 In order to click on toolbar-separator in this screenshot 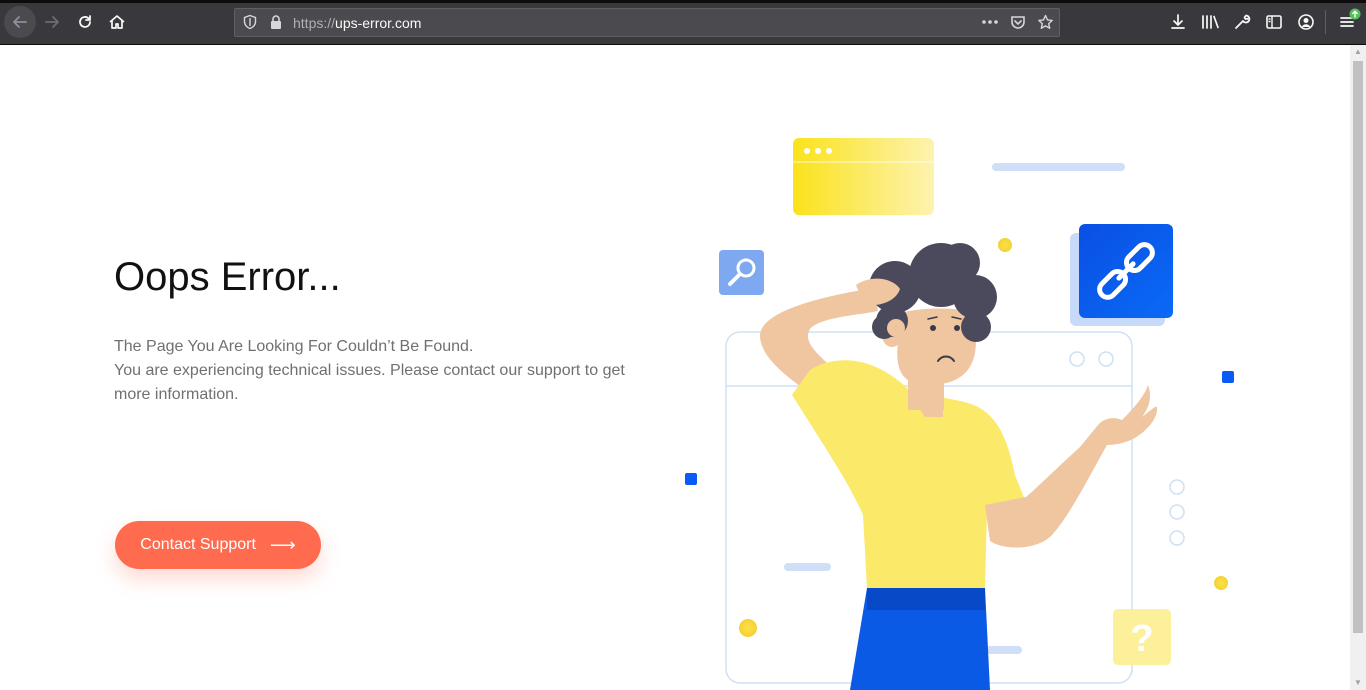, I will do `click(1325, 22)`.